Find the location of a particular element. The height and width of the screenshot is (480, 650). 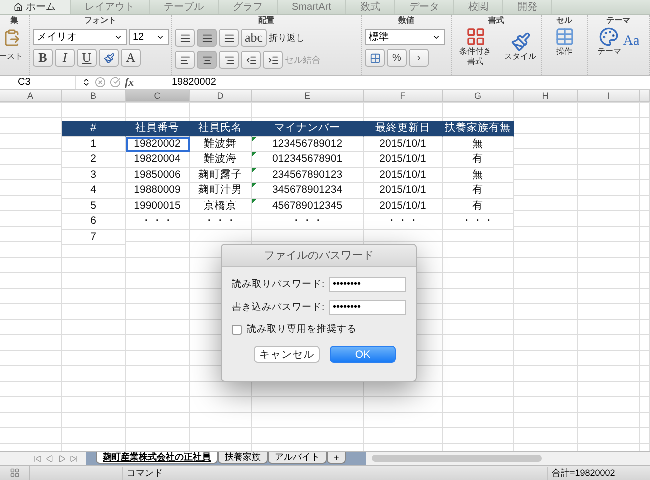

lines-icon is located at coordinates (185, 38).